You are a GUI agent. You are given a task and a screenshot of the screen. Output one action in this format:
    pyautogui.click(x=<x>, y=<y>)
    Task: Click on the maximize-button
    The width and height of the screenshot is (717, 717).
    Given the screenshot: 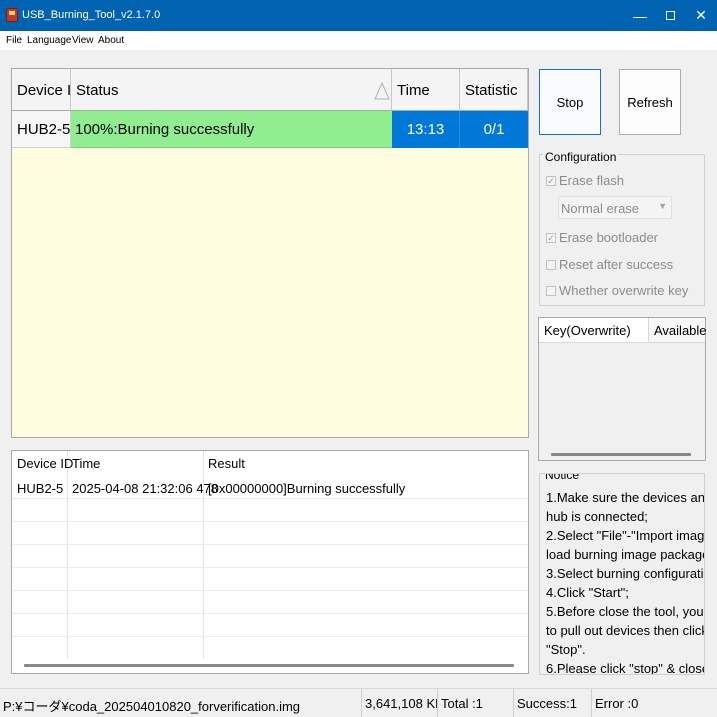 What is the action you would take?
    pyautogui.click(x=670, y=15)
    